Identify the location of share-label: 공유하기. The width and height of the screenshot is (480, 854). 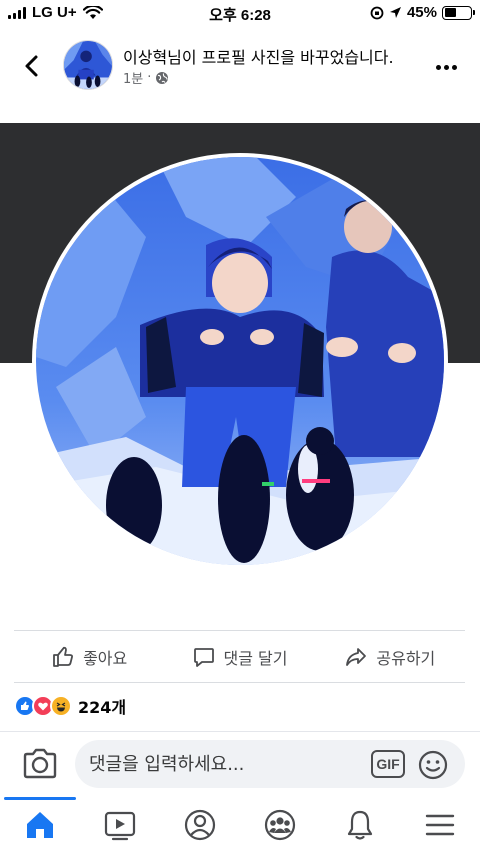
(406, 658).